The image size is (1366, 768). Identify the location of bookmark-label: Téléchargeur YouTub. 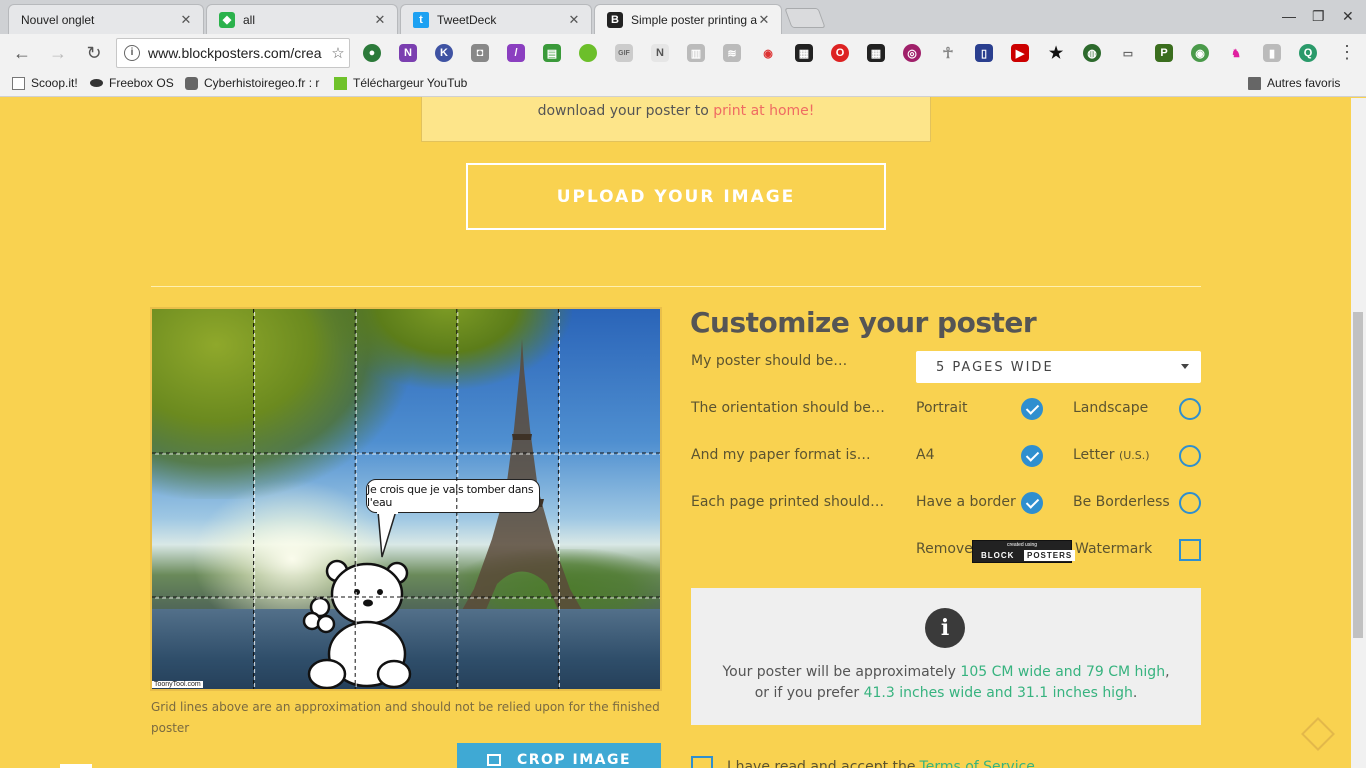
(410, 83).